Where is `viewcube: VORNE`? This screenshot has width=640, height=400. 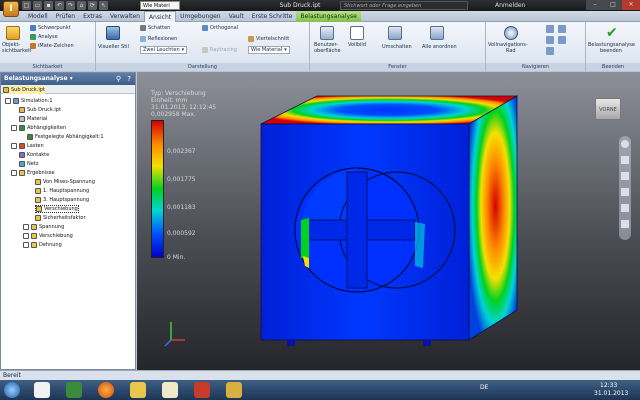
viewcube: VORNE is located at coordinates (608, 109).